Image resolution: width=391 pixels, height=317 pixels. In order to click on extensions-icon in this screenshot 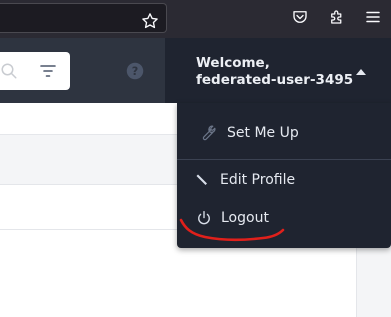, I will do `click(337, 17)`.